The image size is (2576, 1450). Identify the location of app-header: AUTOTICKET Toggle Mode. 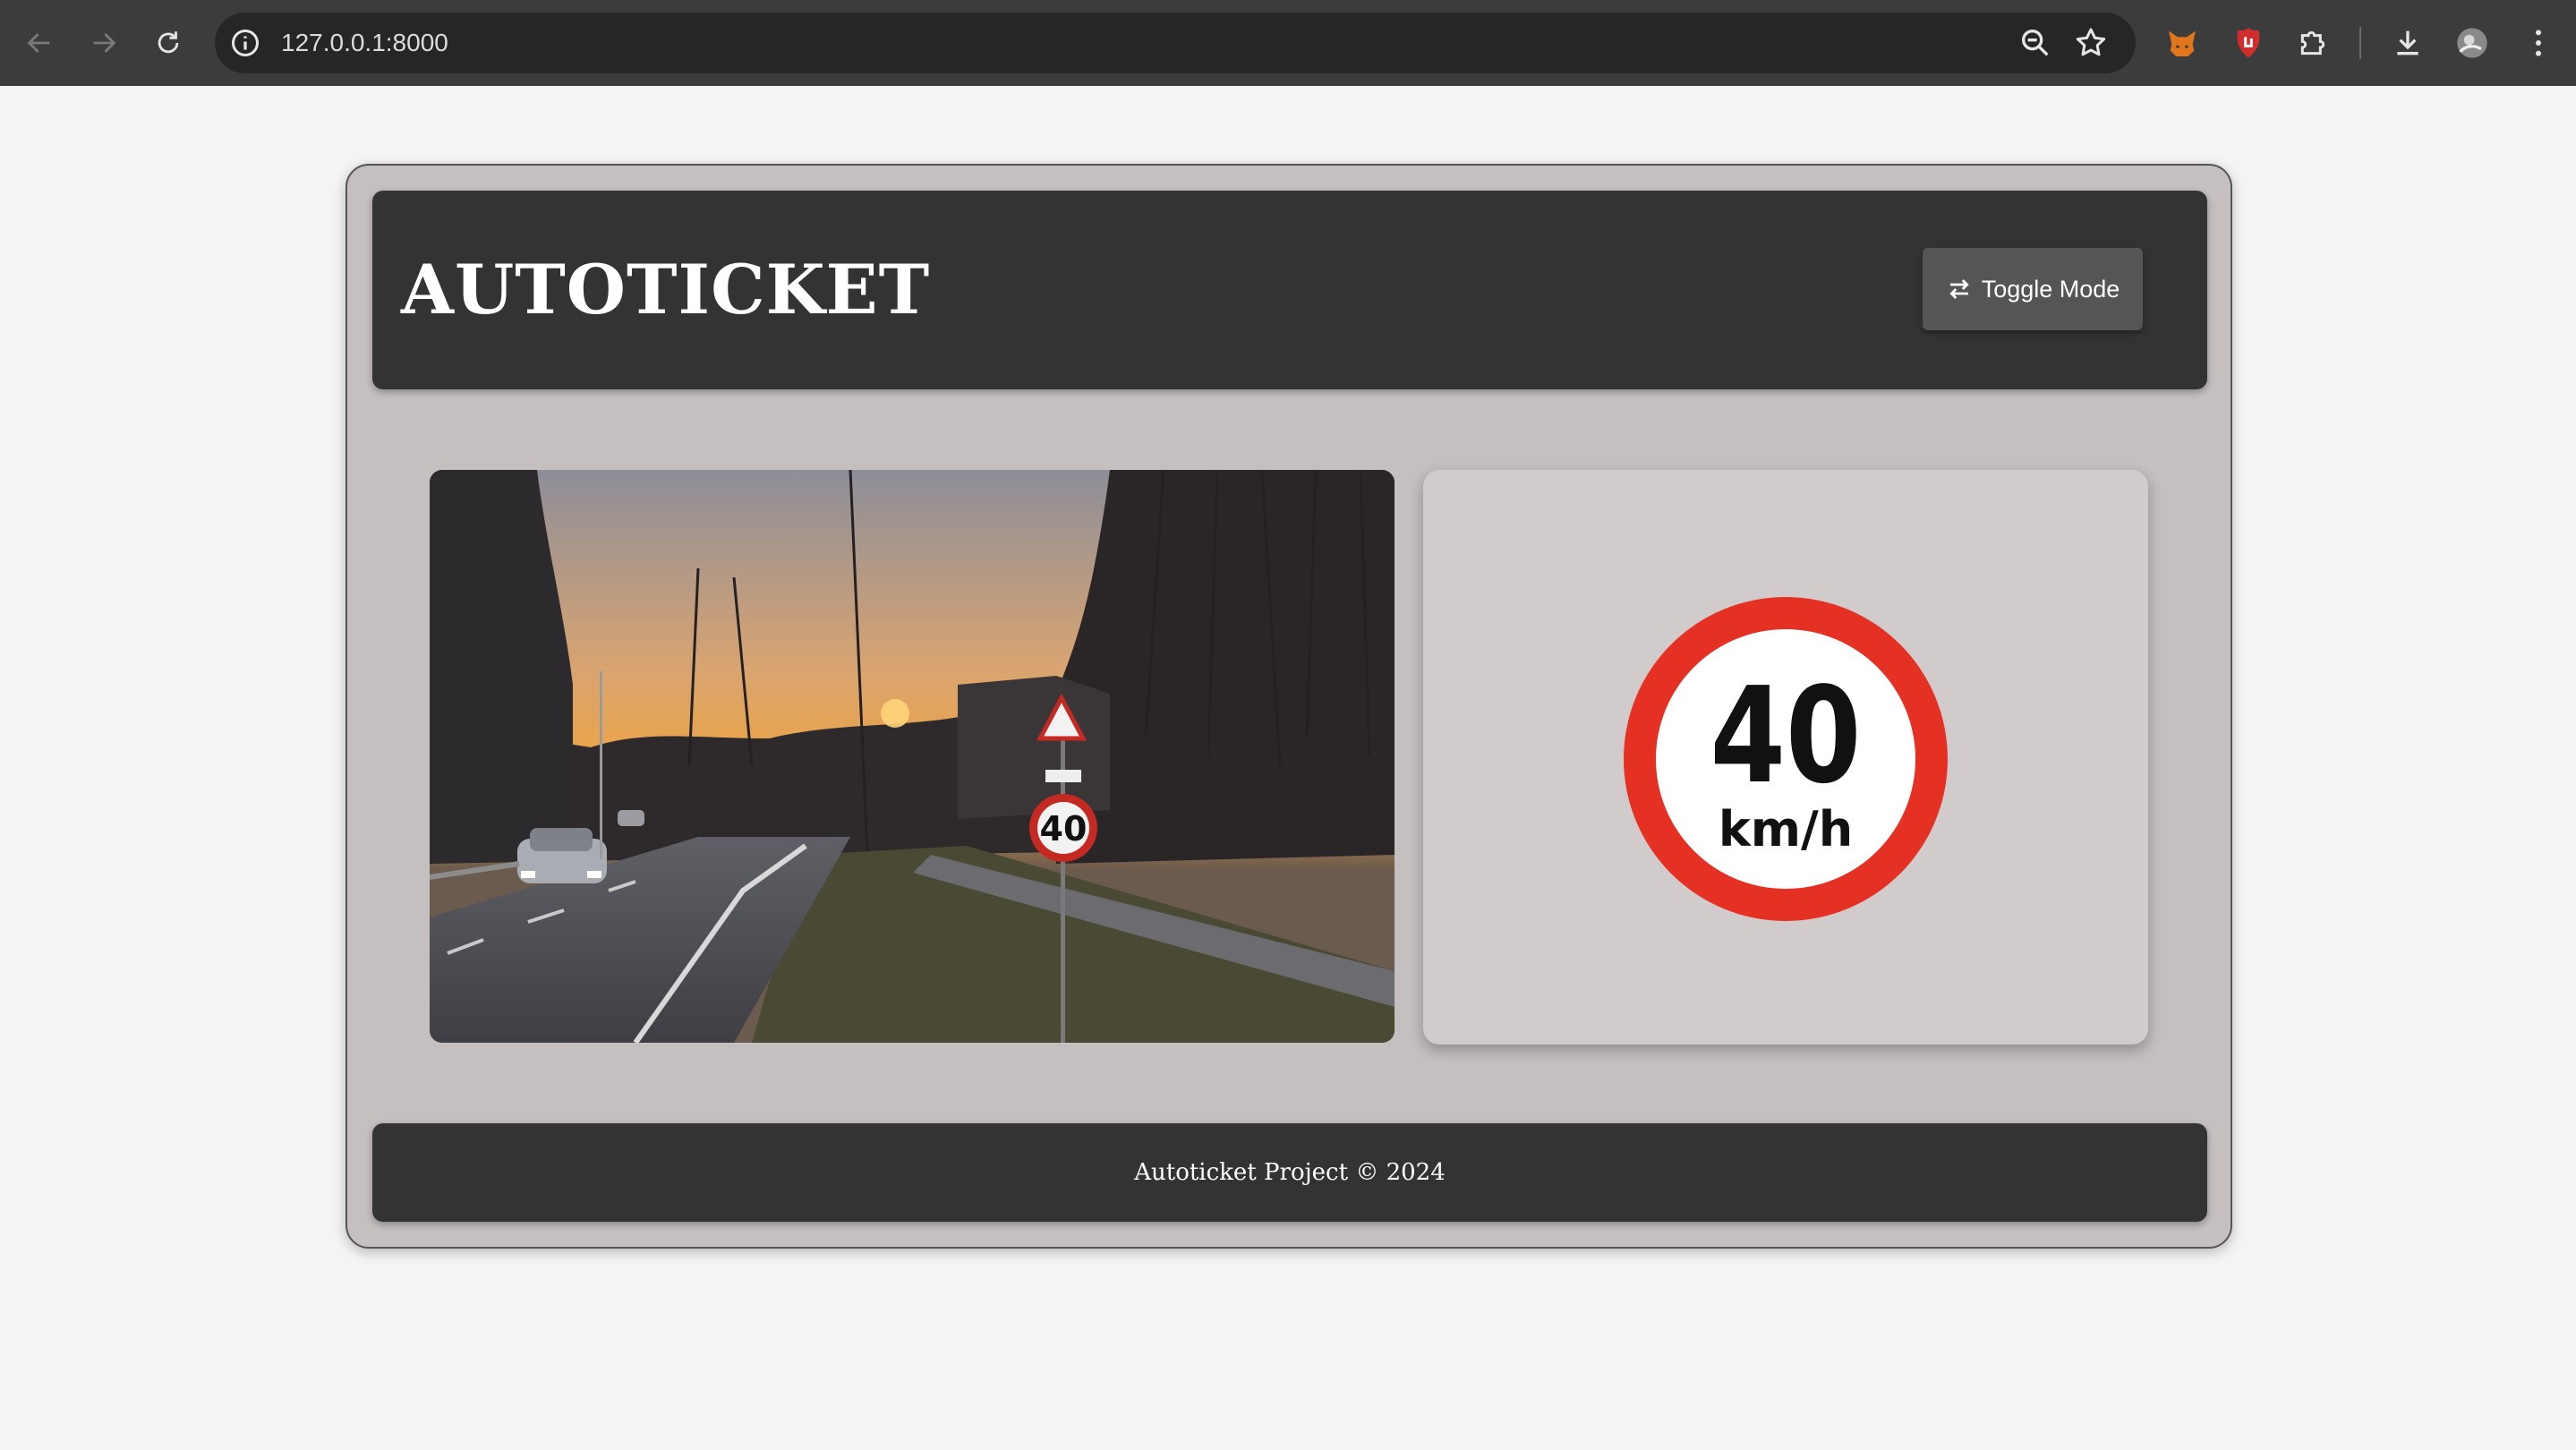
(1289, 290).